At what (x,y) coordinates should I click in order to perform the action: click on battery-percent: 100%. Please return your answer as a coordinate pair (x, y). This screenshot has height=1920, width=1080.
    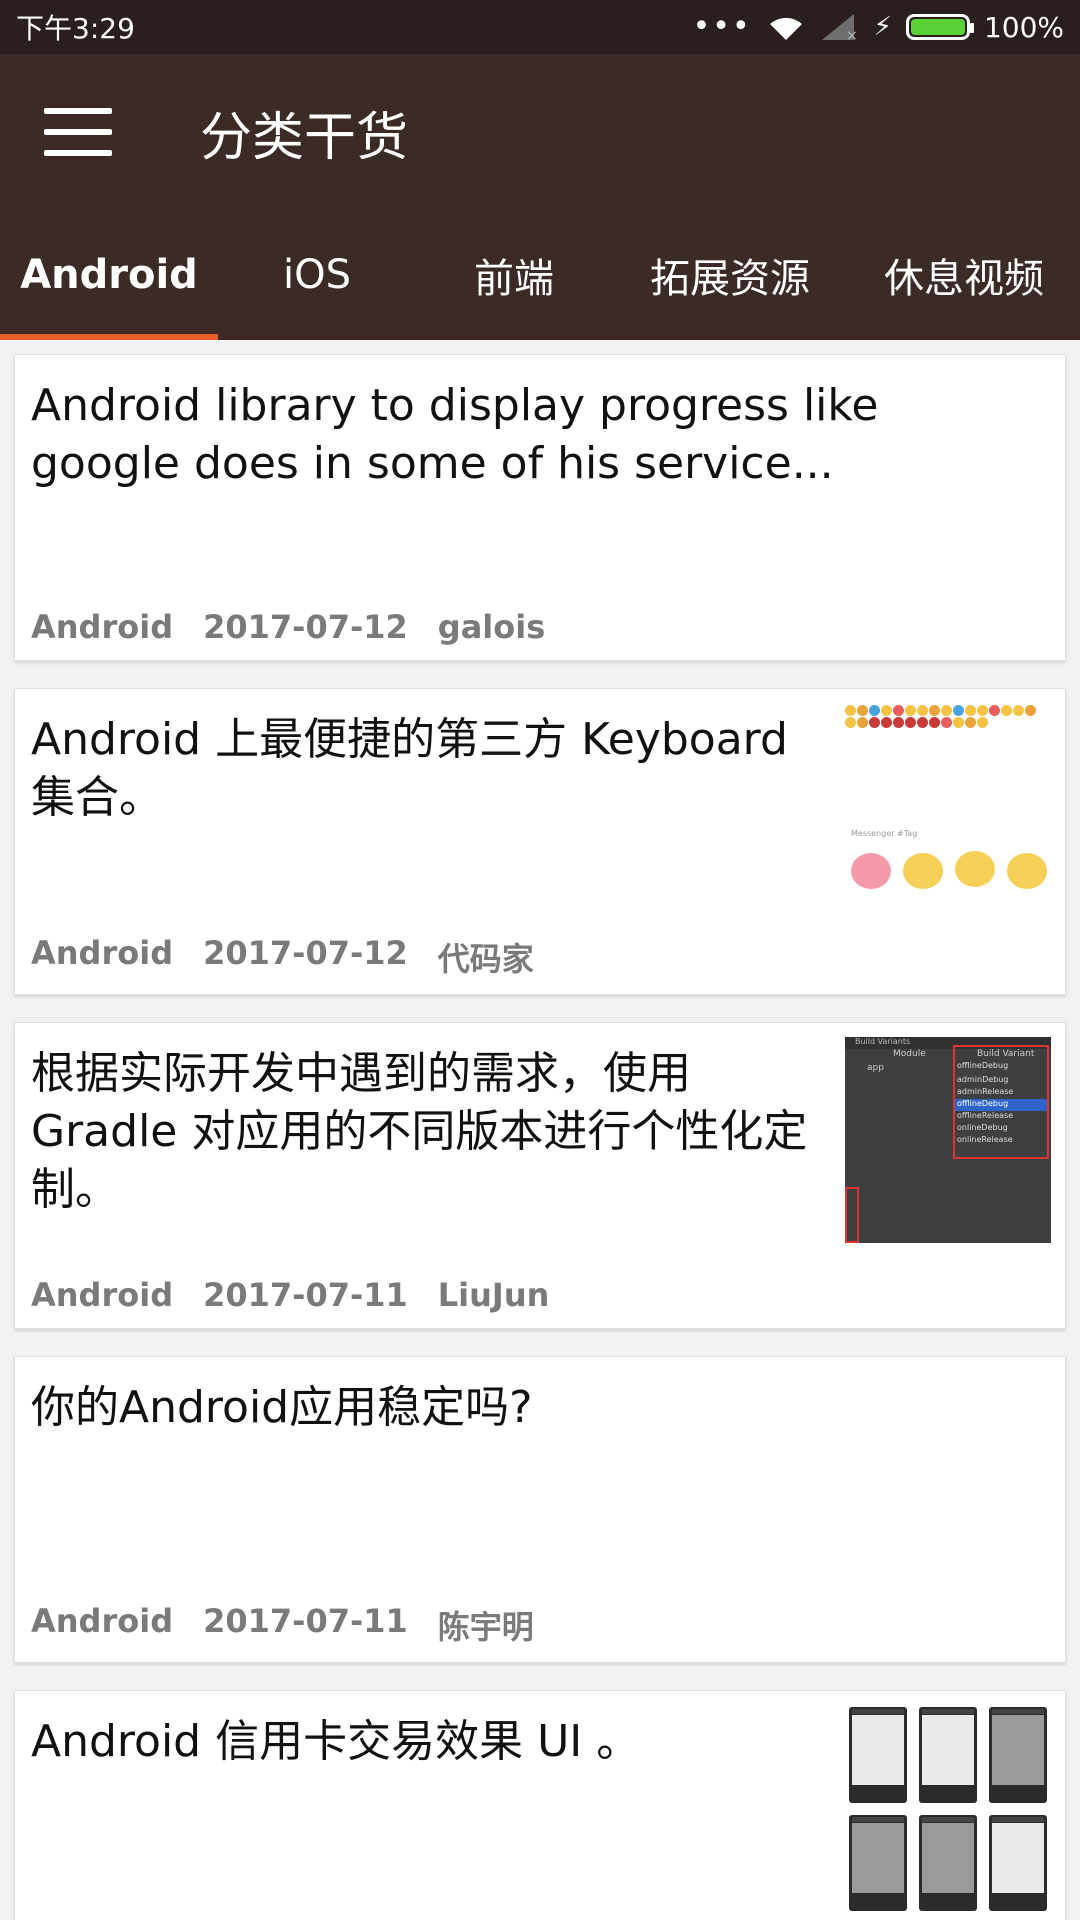
    Looking at the image, I should click on (1023, 27).